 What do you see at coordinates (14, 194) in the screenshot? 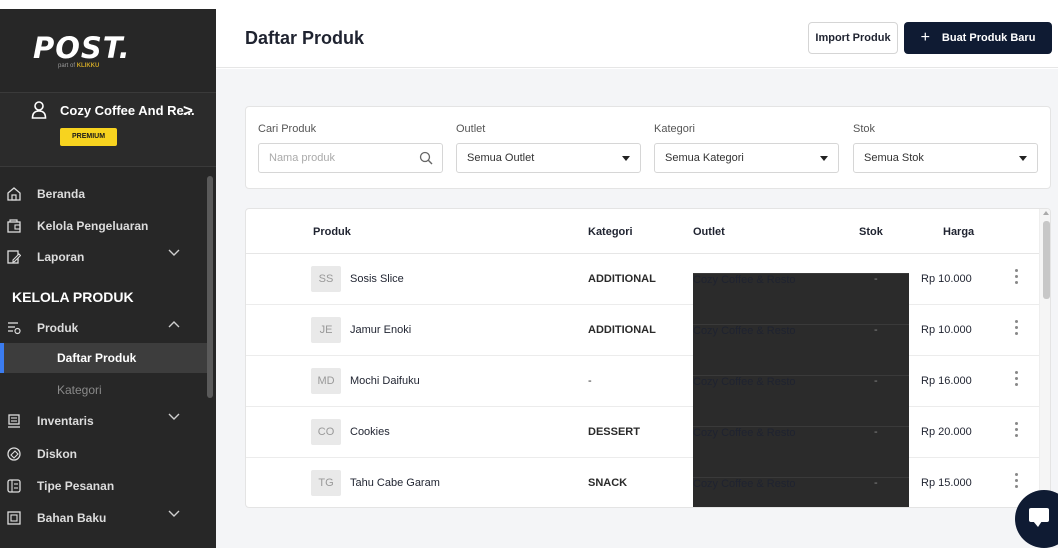
I see `home-icon` at bounding box center [14, 194].